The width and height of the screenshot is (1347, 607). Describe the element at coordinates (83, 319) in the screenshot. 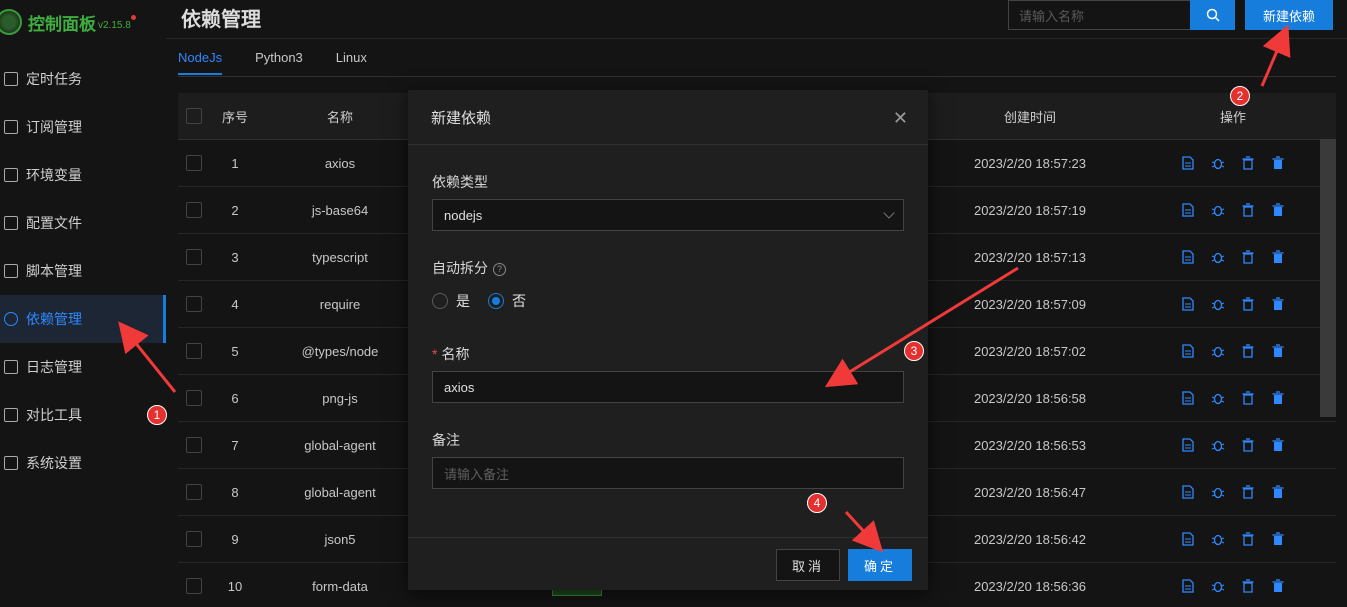

I see `sidebar-item-dependencies: 依赖管理` at that location.